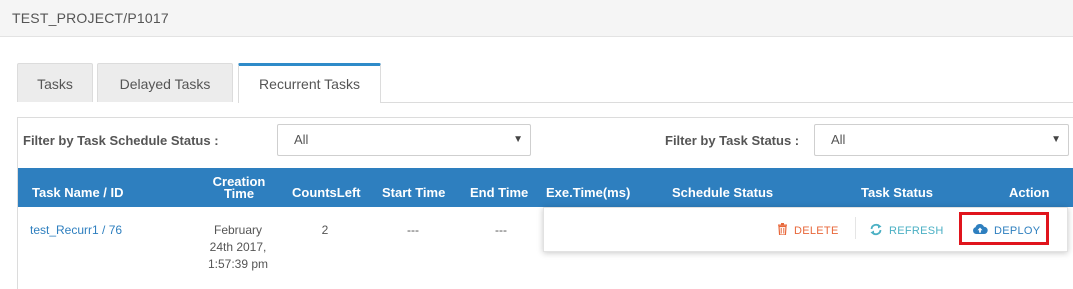 Image resolution: width=1073 pixels, height=289 pixels. What do you see at coordinates (941, 140) in the screenshot?
I see `task-status-filter-select: All ▼` at bounding box center [941, 140].